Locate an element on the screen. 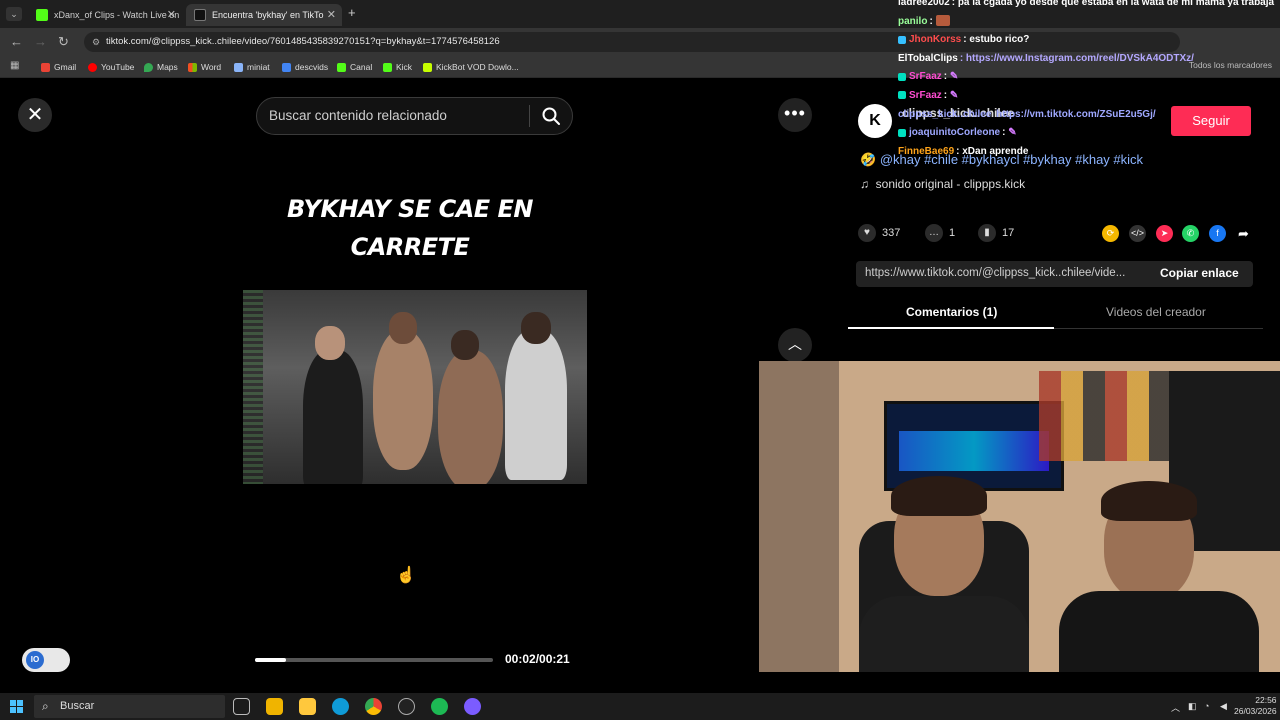  emote-icon is located at coordinates (942, 21).